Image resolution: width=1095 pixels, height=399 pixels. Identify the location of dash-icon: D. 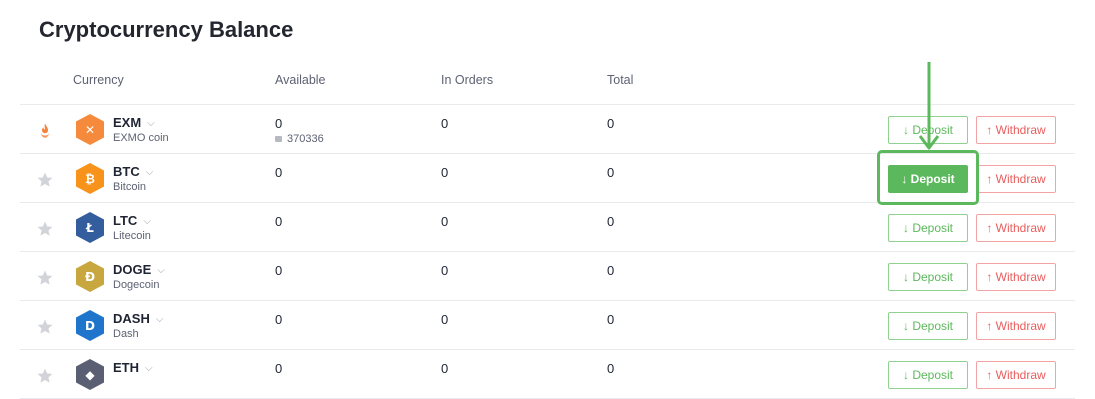
(90, 325).